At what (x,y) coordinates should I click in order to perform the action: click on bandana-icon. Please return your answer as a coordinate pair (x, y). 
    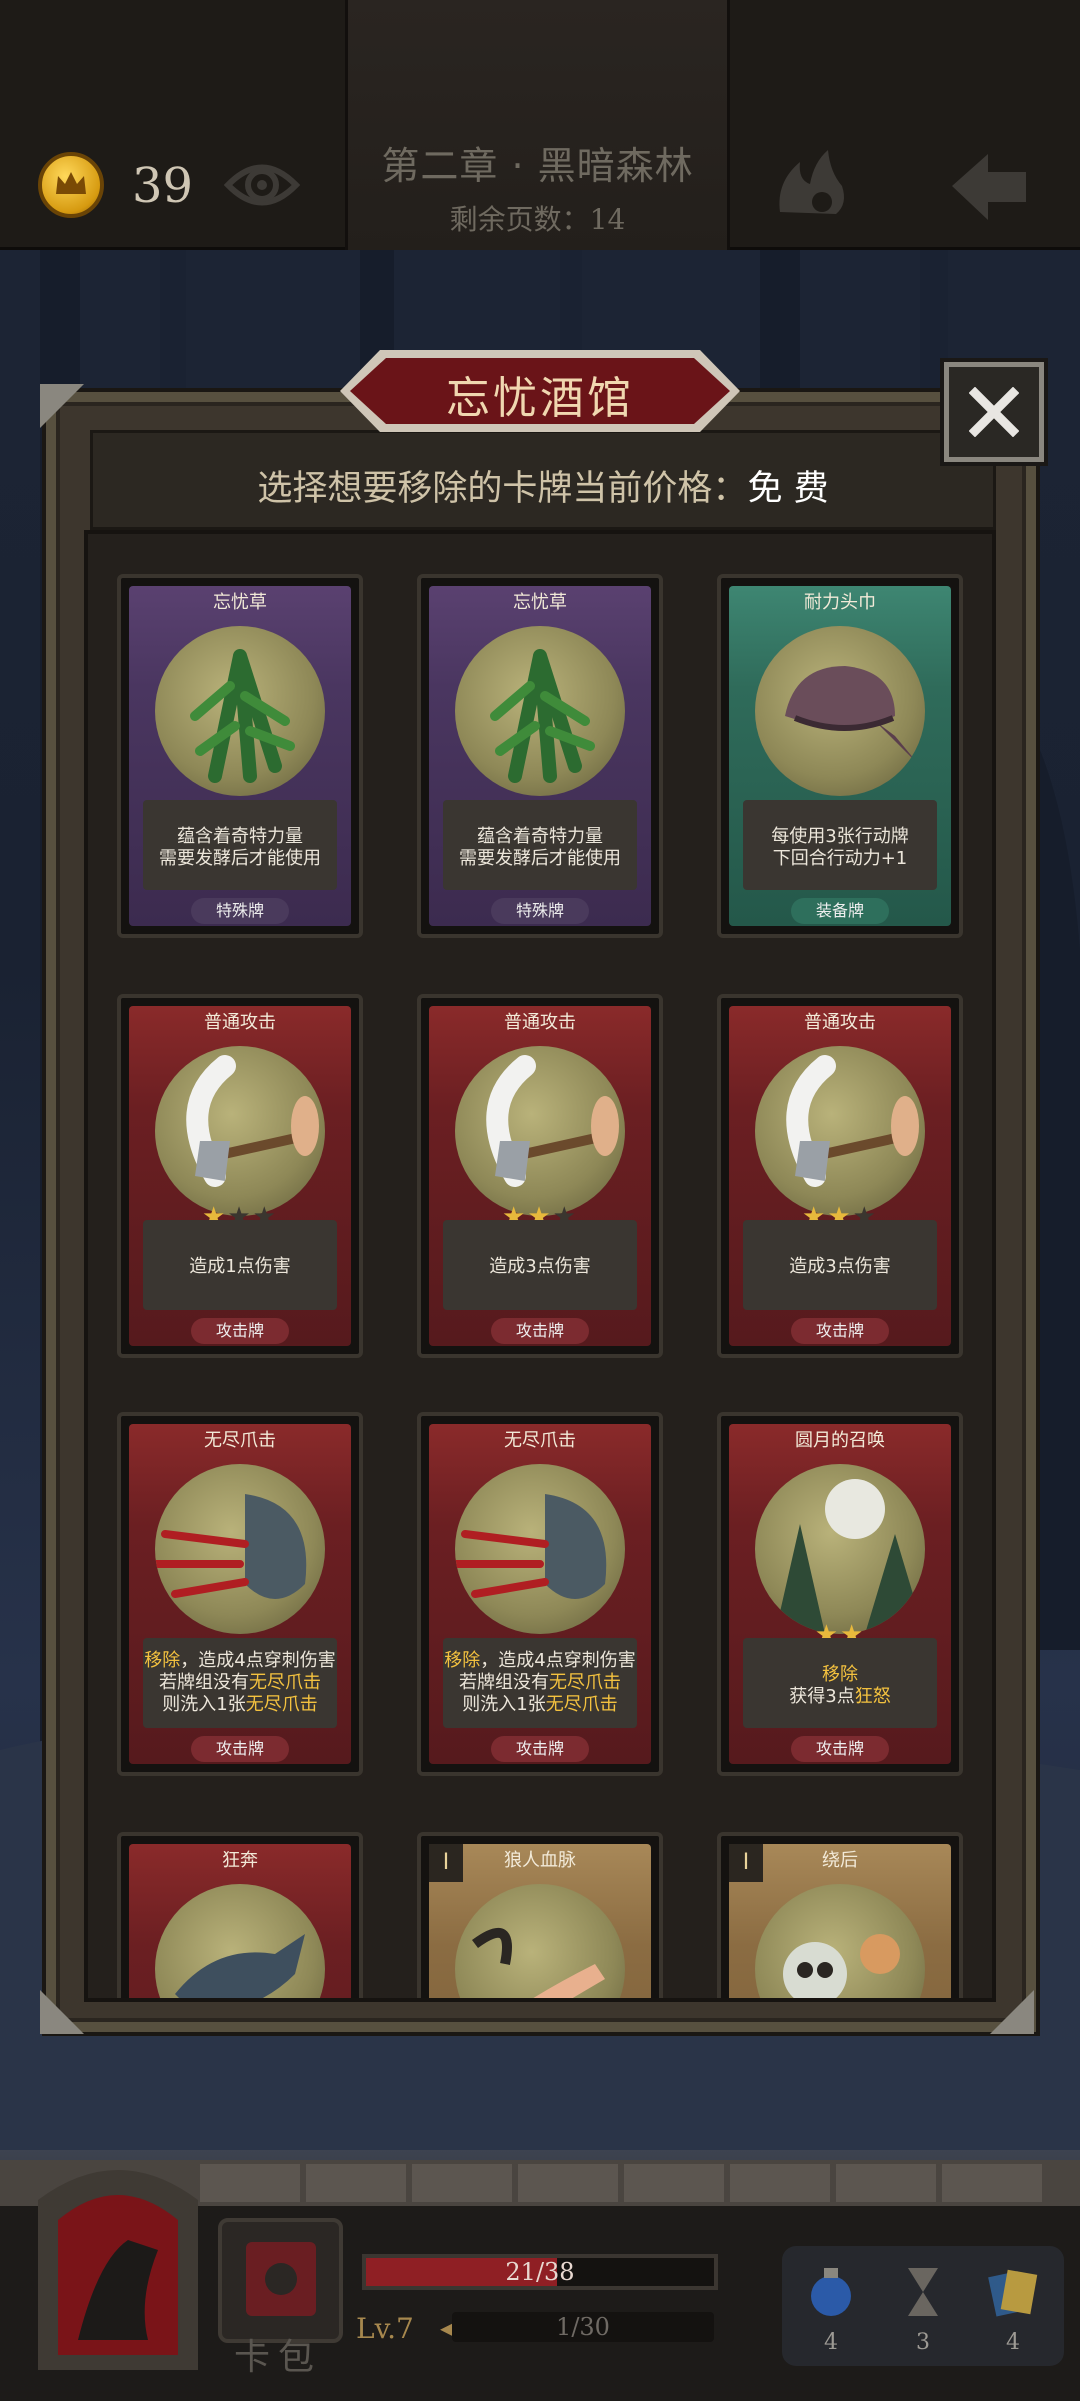
    Looking at the image, I should click on (840, 711).